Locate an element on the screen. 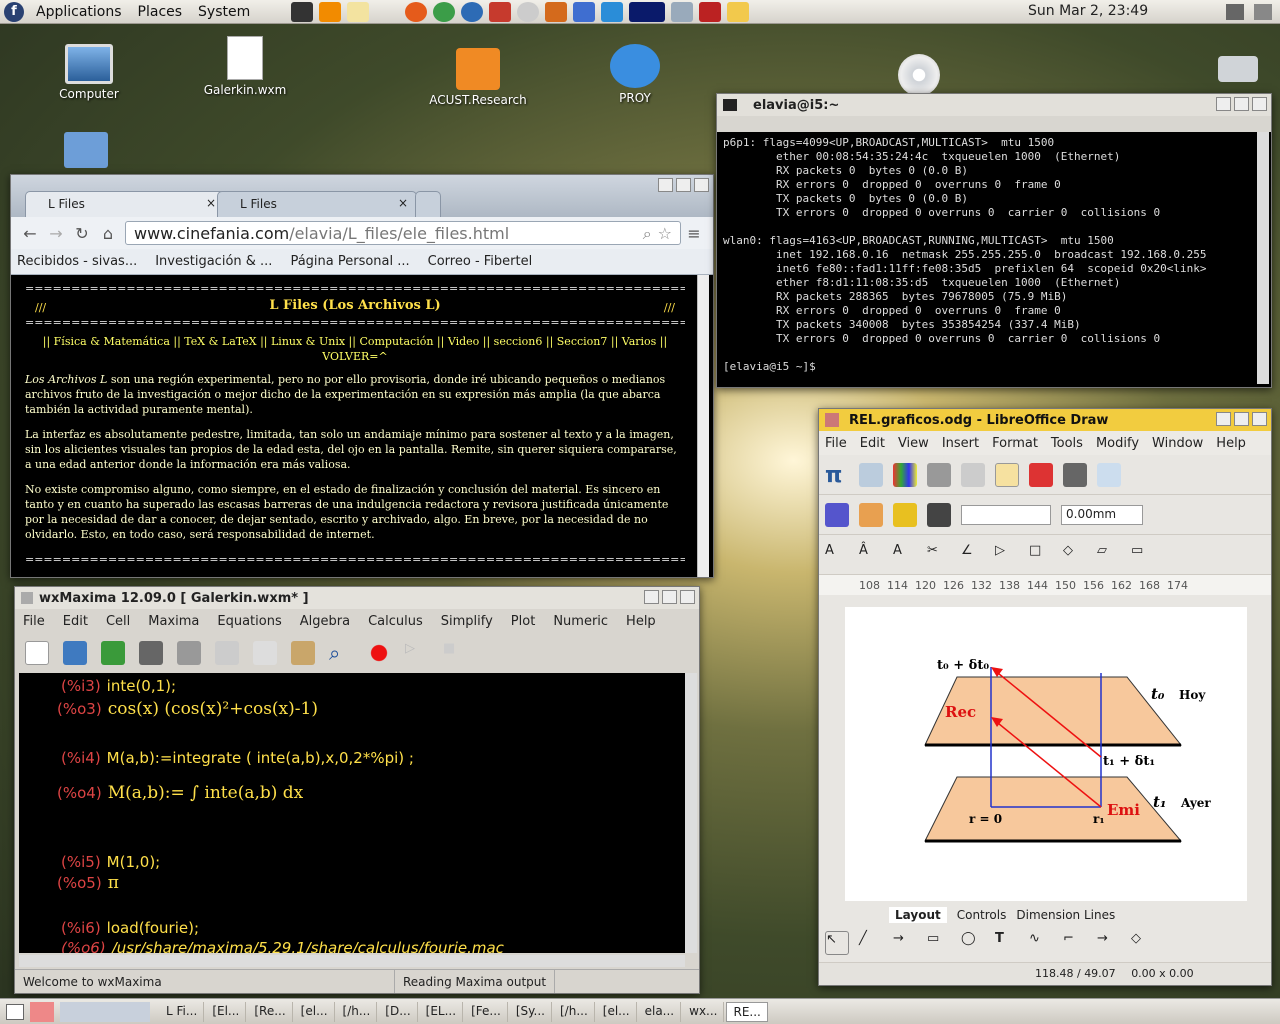 The height and width of the screenshot is (1024, 1280). menu-maxima: Maxima is located at coordinates (173, 621).